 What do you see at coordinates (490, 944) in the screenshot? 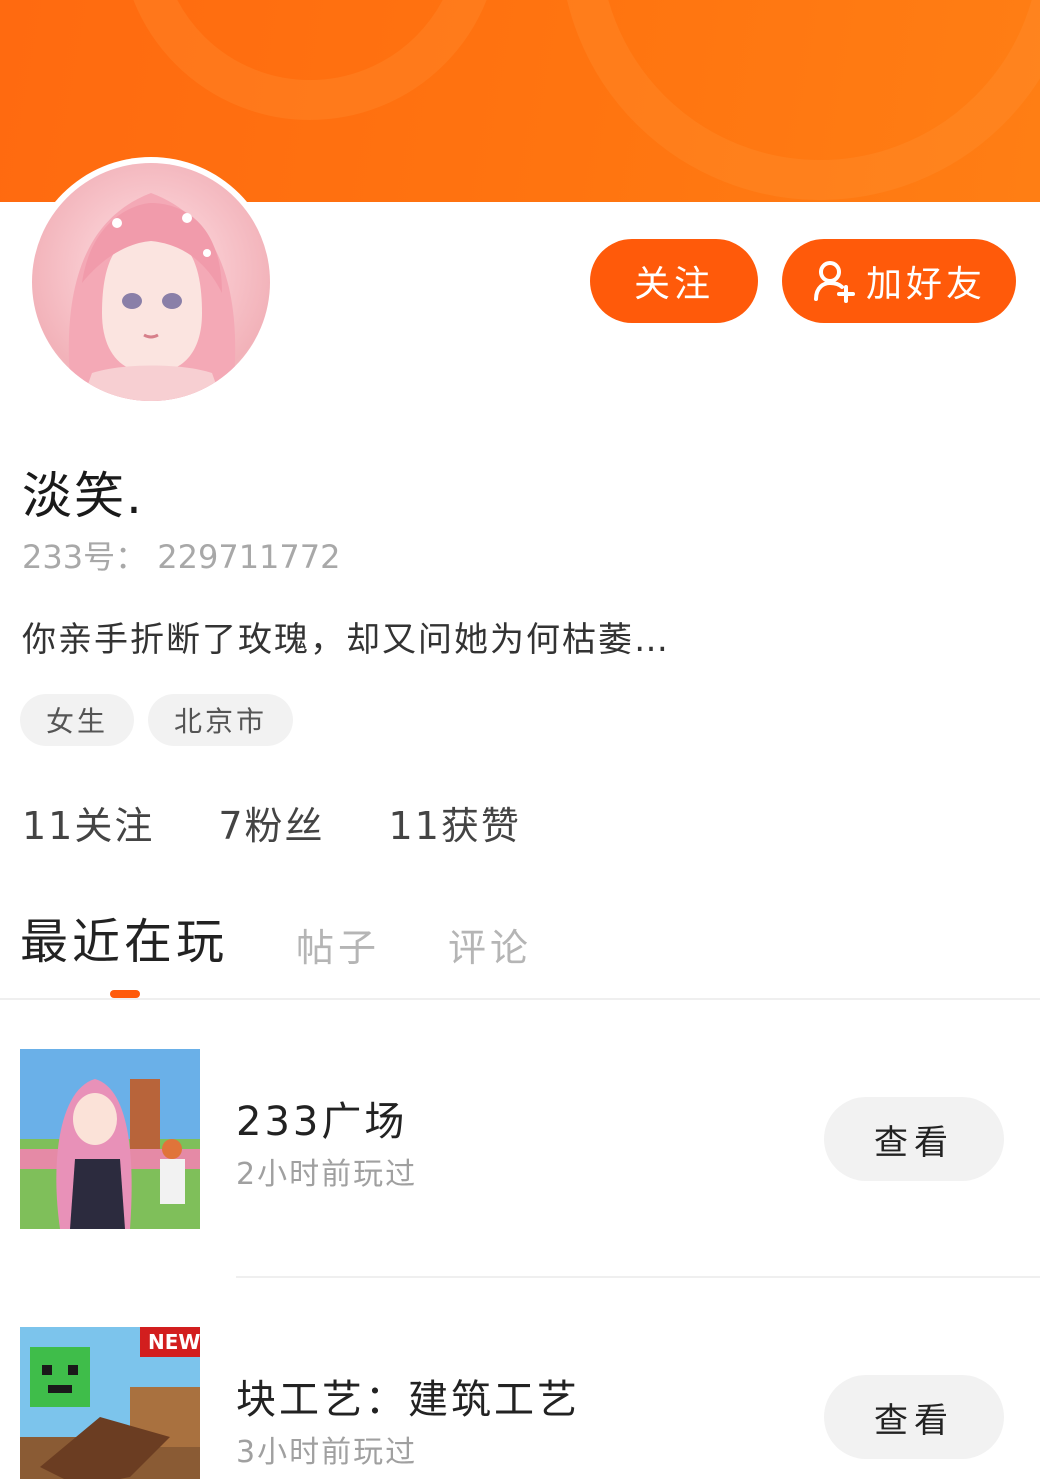
I see `tab-comments: 评论` at bounding box center [490, 944].